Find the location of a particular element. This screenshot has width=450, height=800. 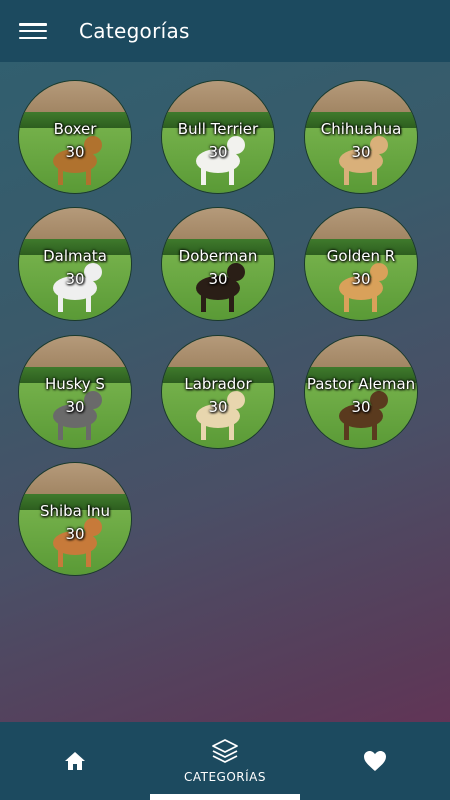

home-icon is located at coordinates (75, 761).